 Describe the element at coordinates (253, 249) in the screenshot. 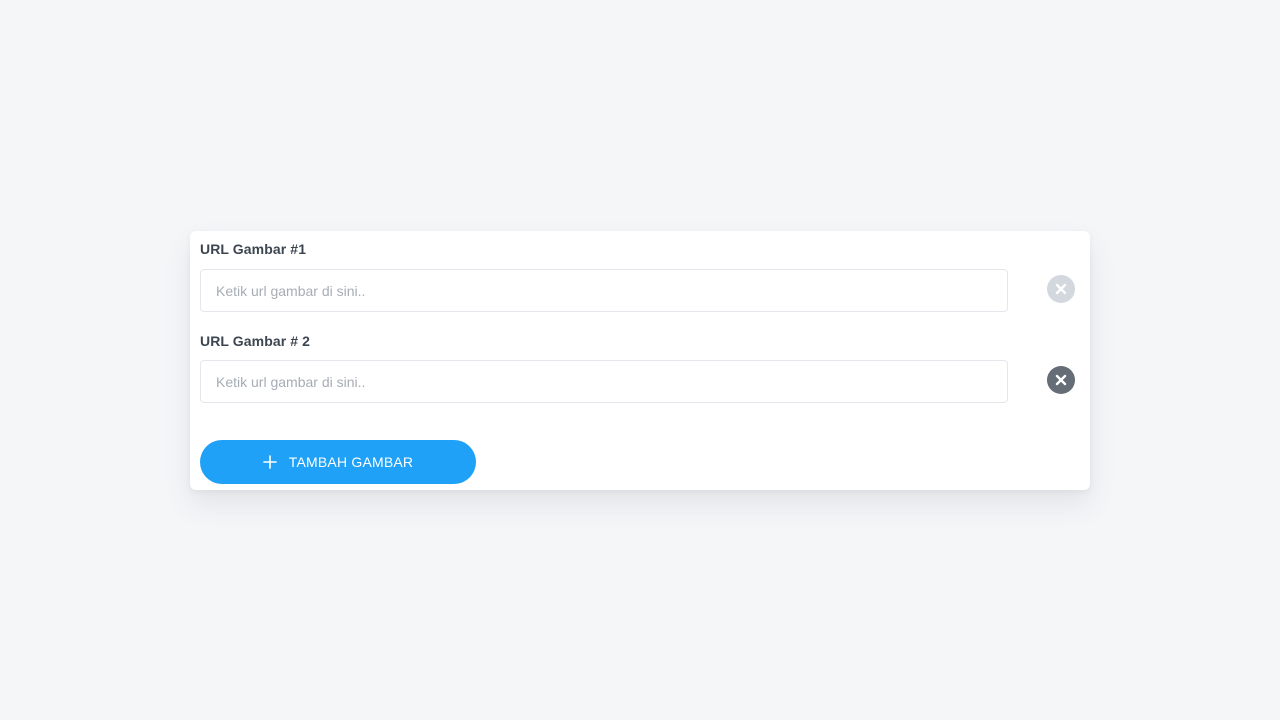

I see `field-label-image-1: URL Gambar #1` at that location.